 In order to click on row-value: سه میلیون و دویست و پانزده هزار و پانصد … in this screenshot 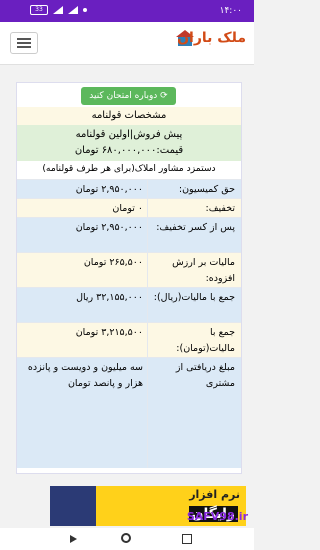, I will do `click(85, 375)`.